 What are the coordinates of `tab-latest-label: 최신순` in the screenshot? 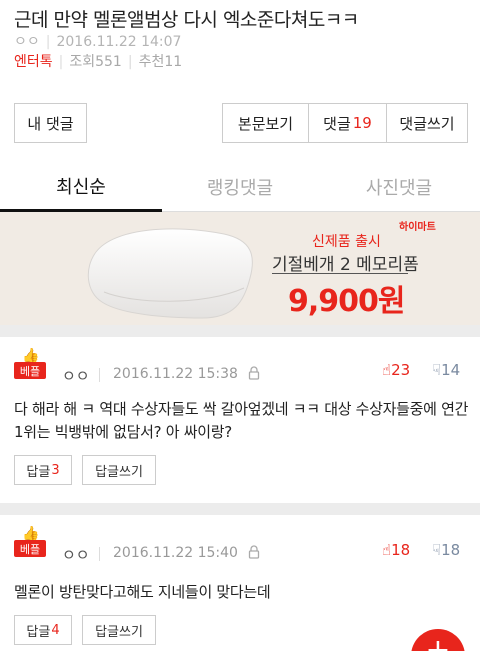 It's located at (81, 187).